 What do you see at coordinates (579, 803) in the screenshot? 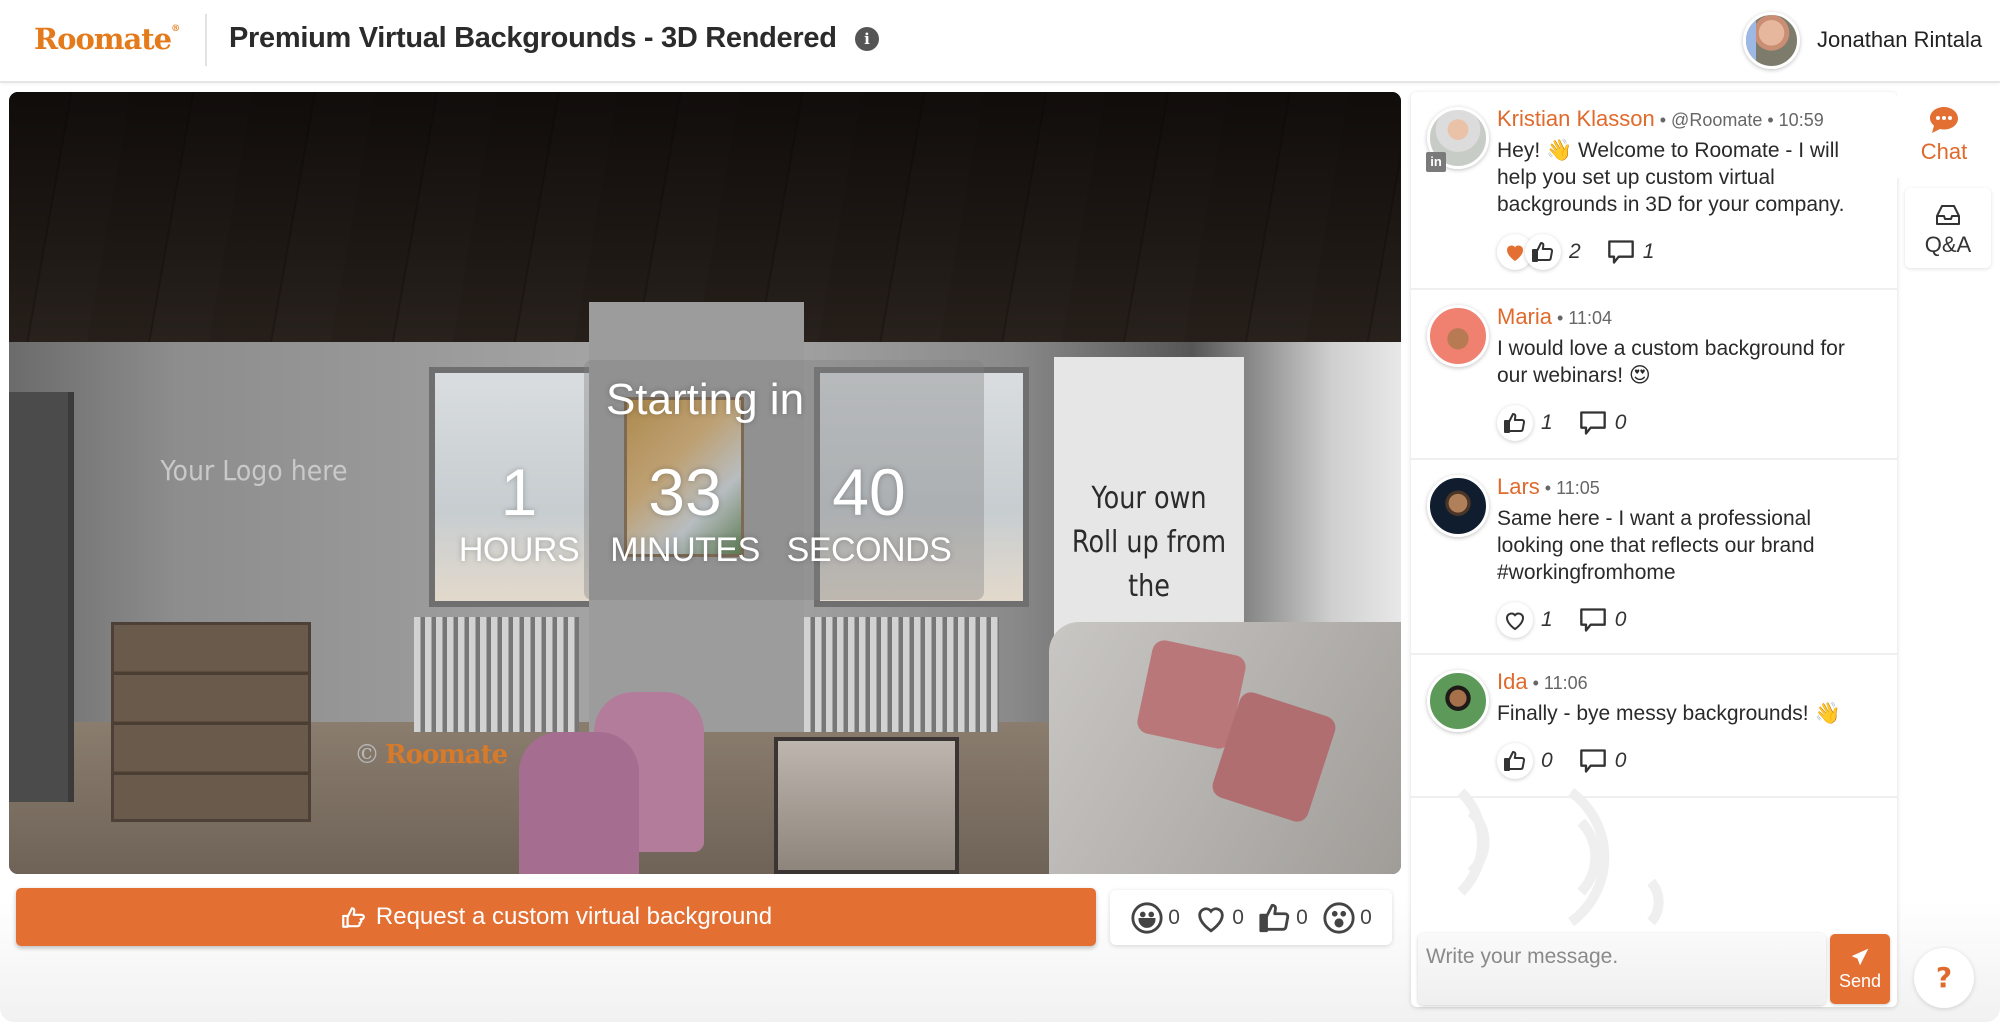
I see `chair` at bounding box center [579, 803].